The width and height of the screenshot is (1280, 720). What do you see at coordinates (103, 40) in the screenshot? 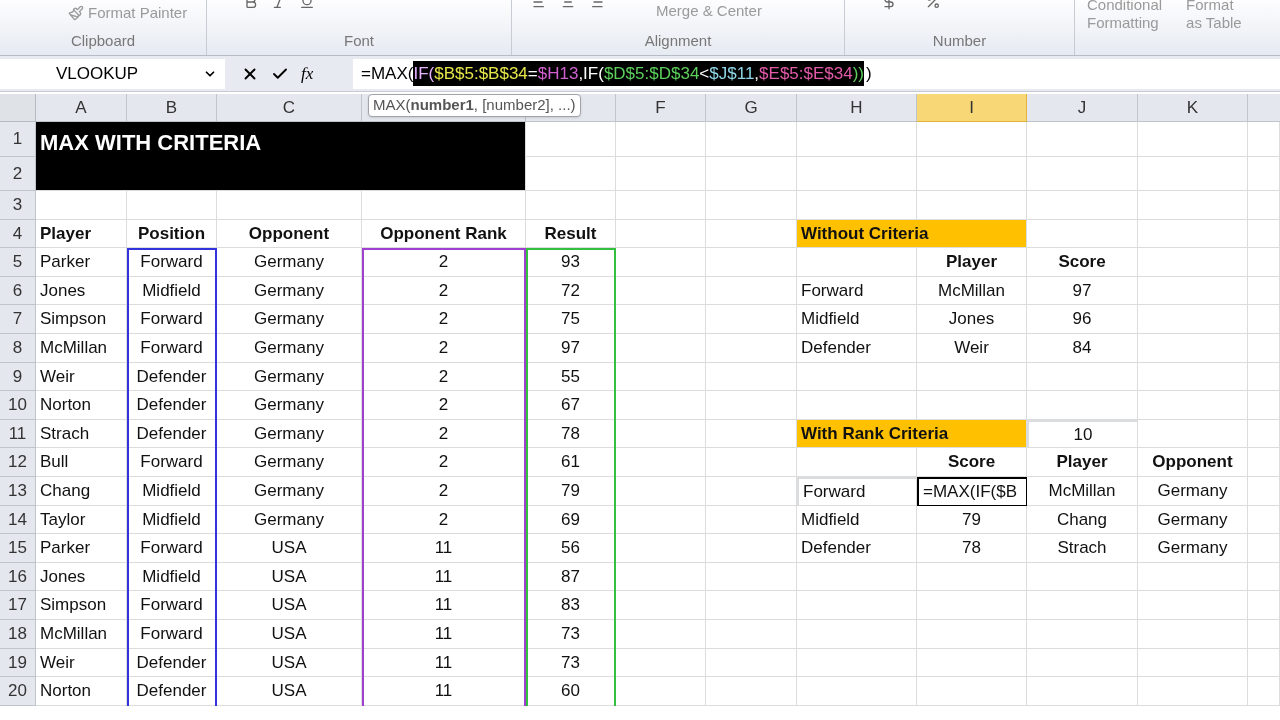
I see `ribbon-group-label: Clipboard` at bounding box center [103, 40].